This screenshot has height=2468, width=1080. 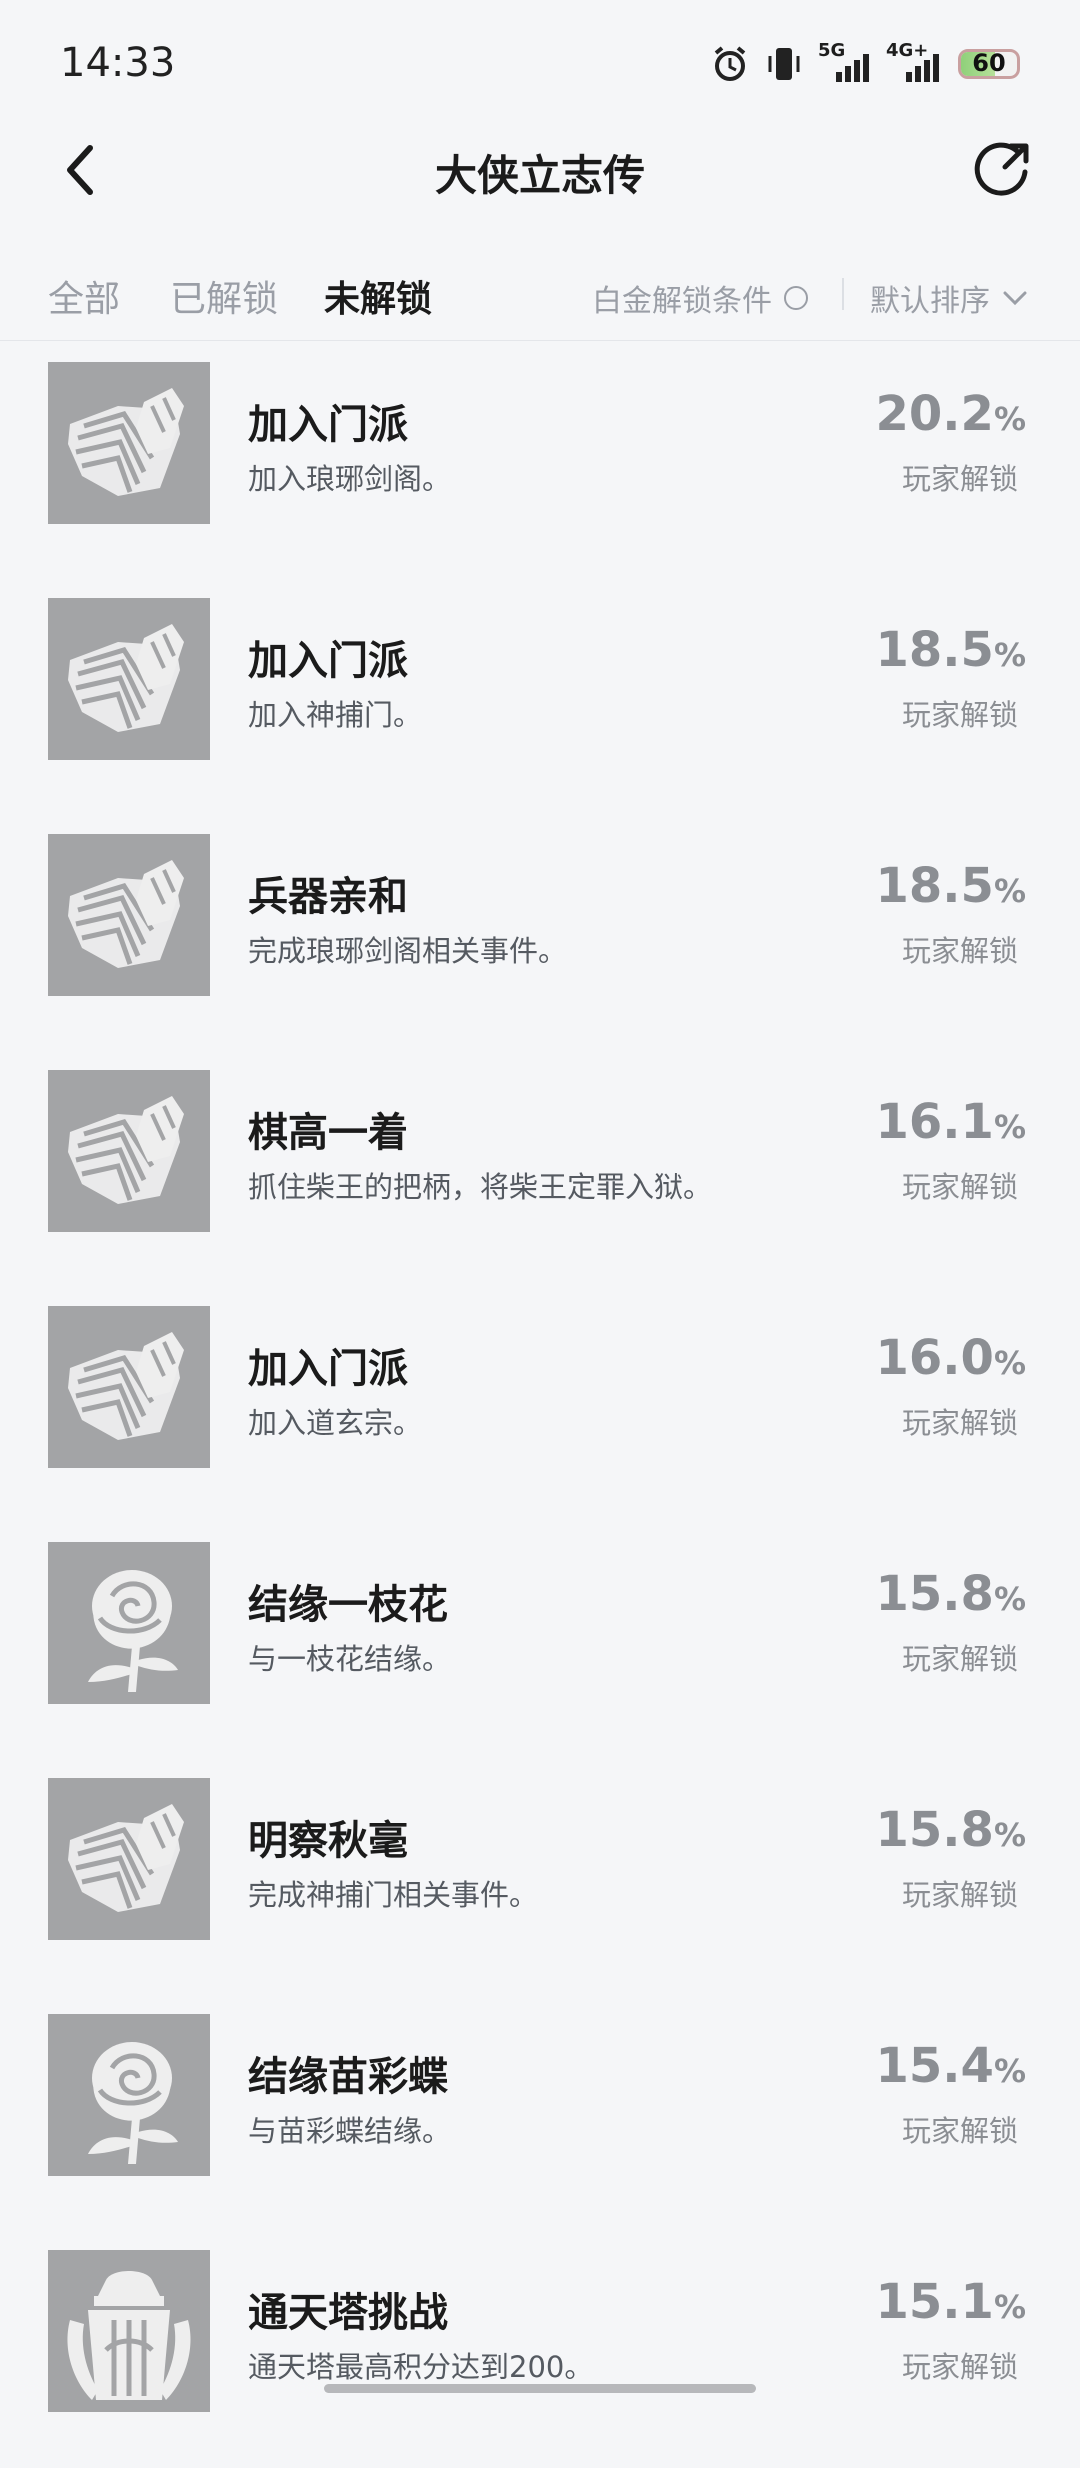 I want to click on platinum-filter: 白金解锁条件, so click(x=700, y=298).